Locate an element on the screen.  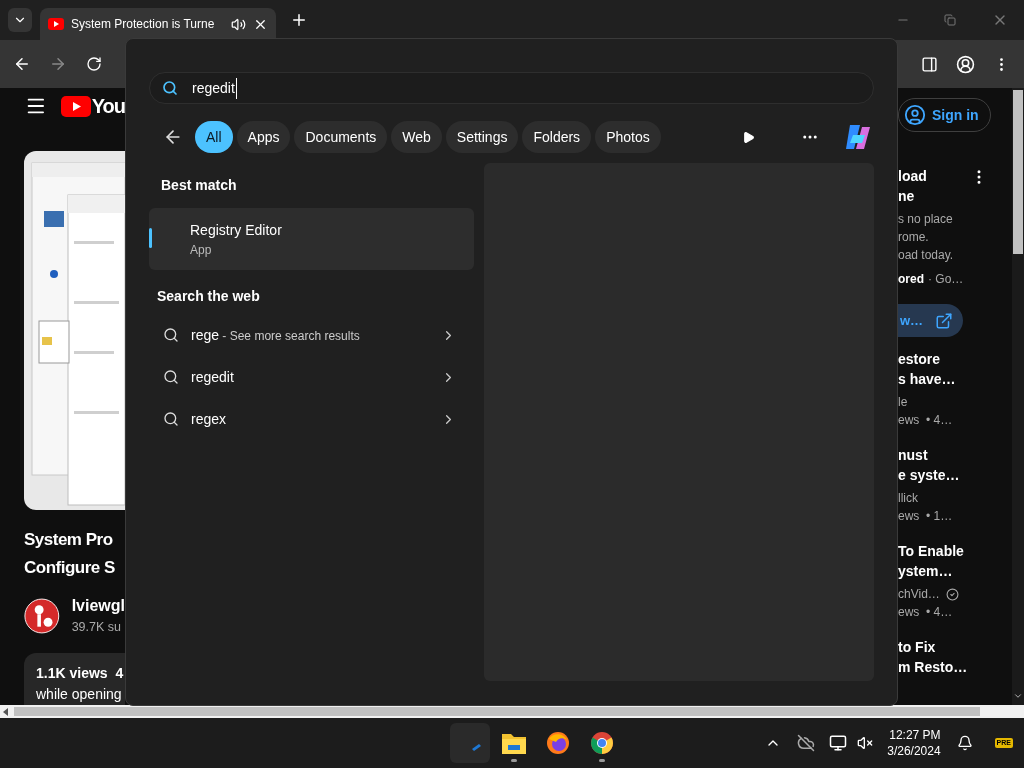
side-panel-icon is located at coordinates (929, 64).